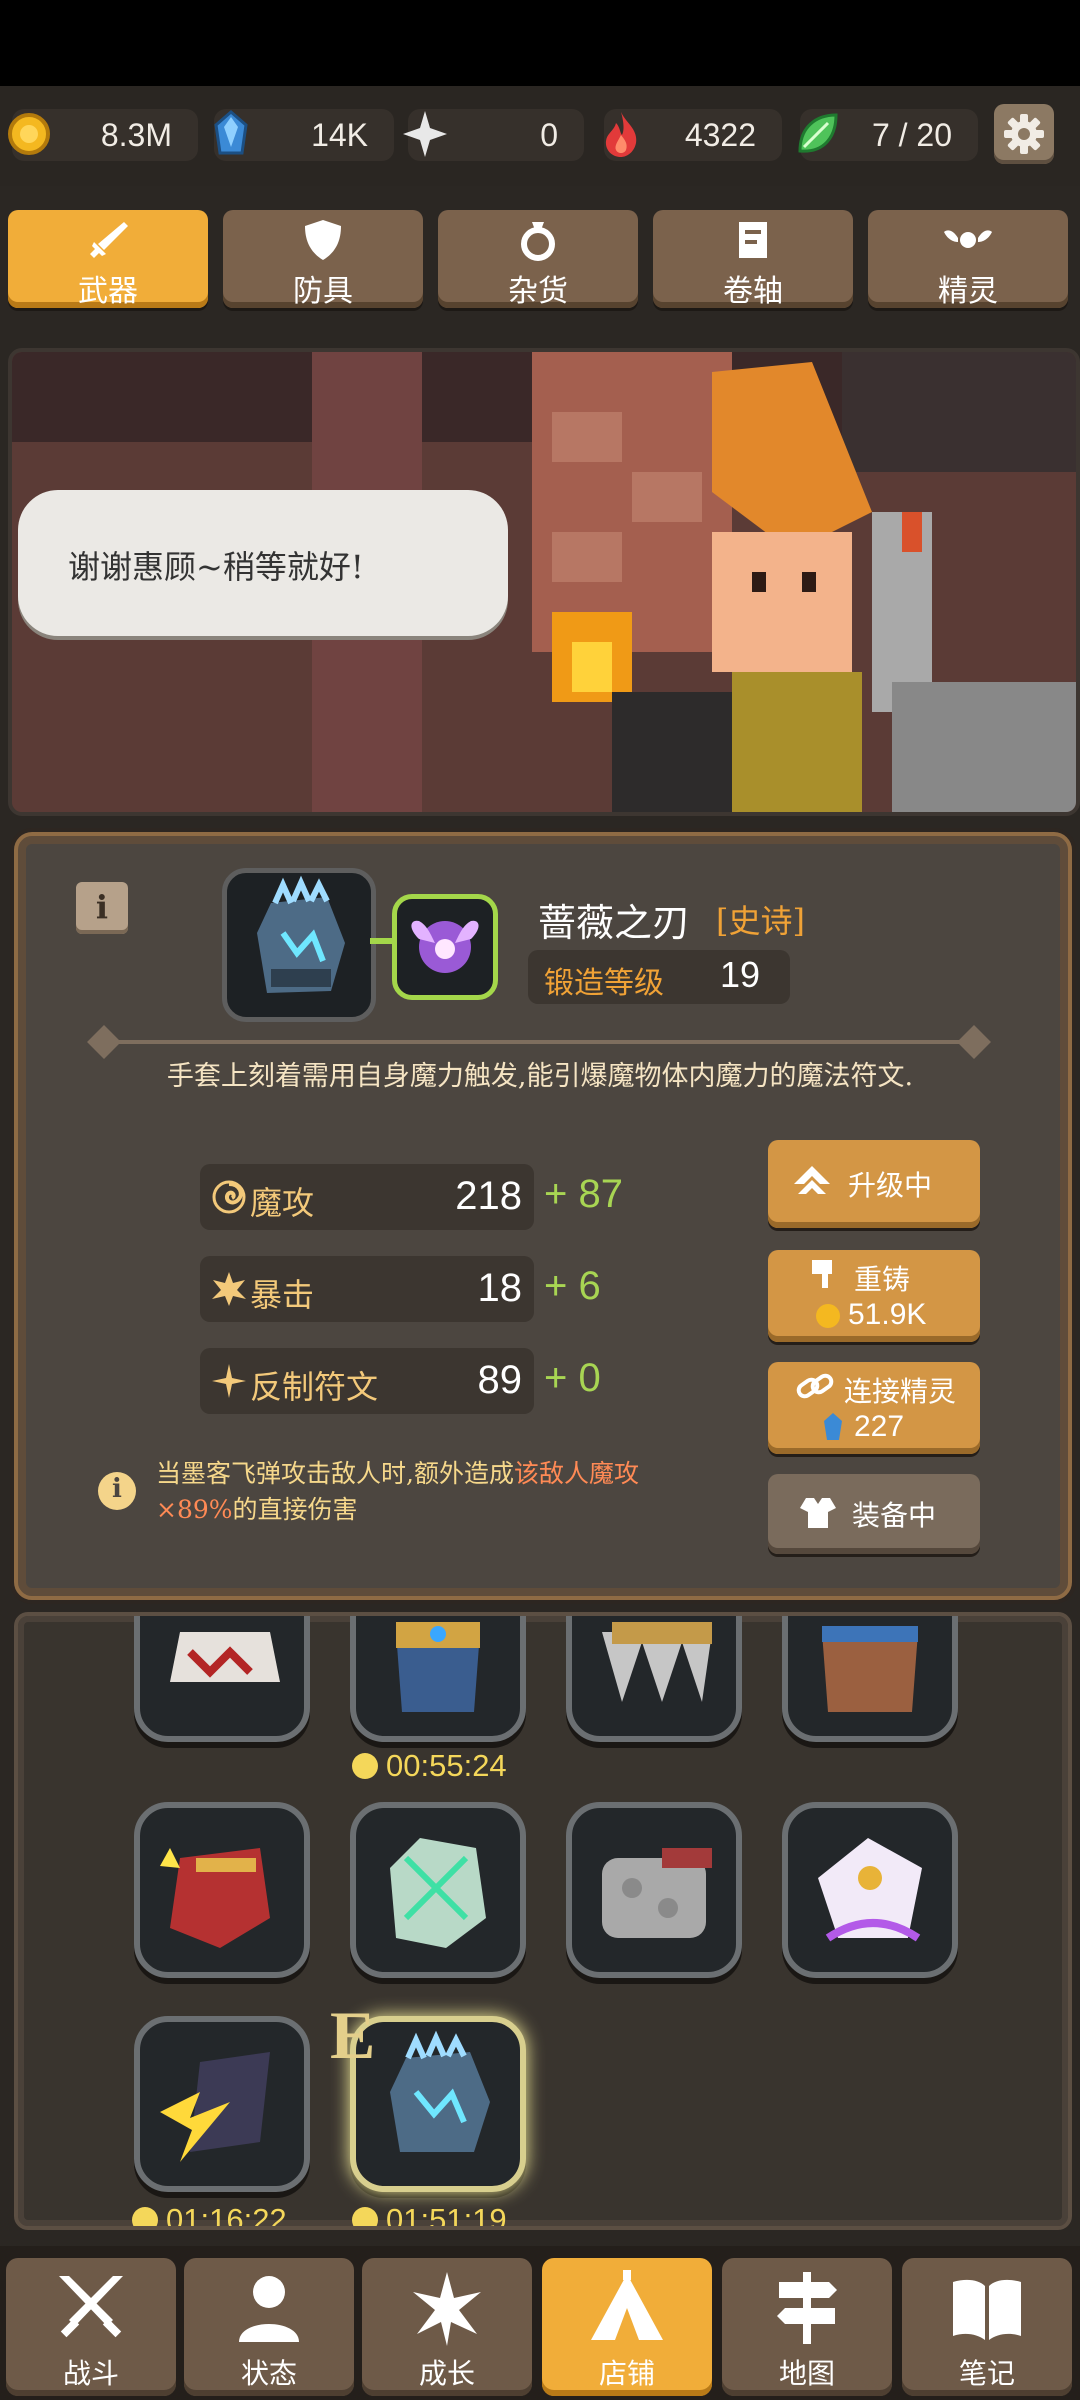 Image resolution: width=1080 pixels, height=2400 pixels. Describe the element at coordinates (323, 291) in the screenshot. I see `tab-label: 防具` at that location.